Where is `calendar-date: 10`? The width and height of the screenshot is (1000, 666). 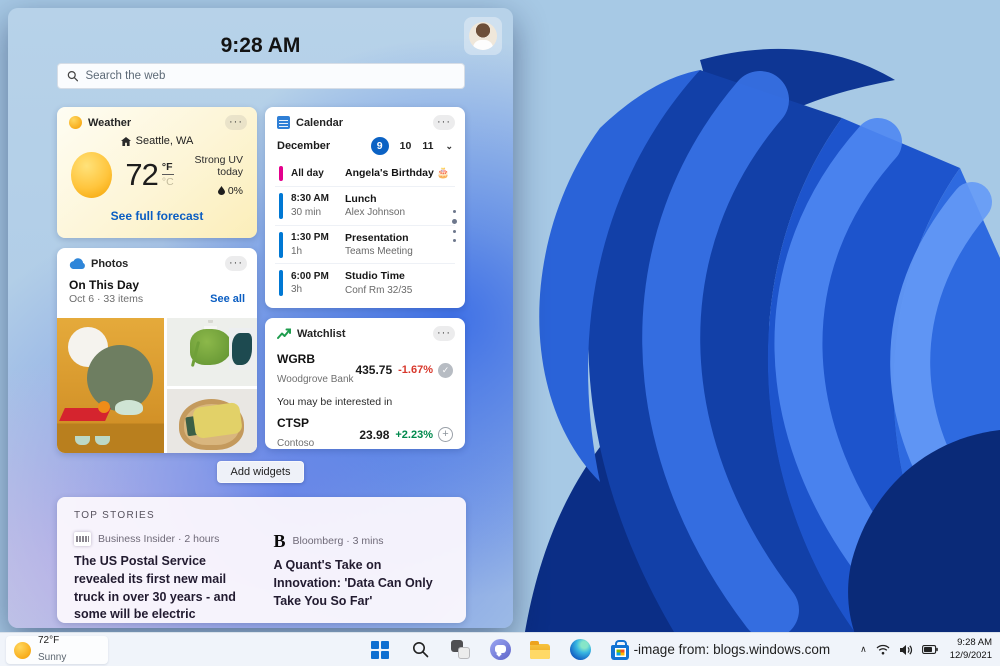 calendar-date: 10 is located at coordinates (406, 146).